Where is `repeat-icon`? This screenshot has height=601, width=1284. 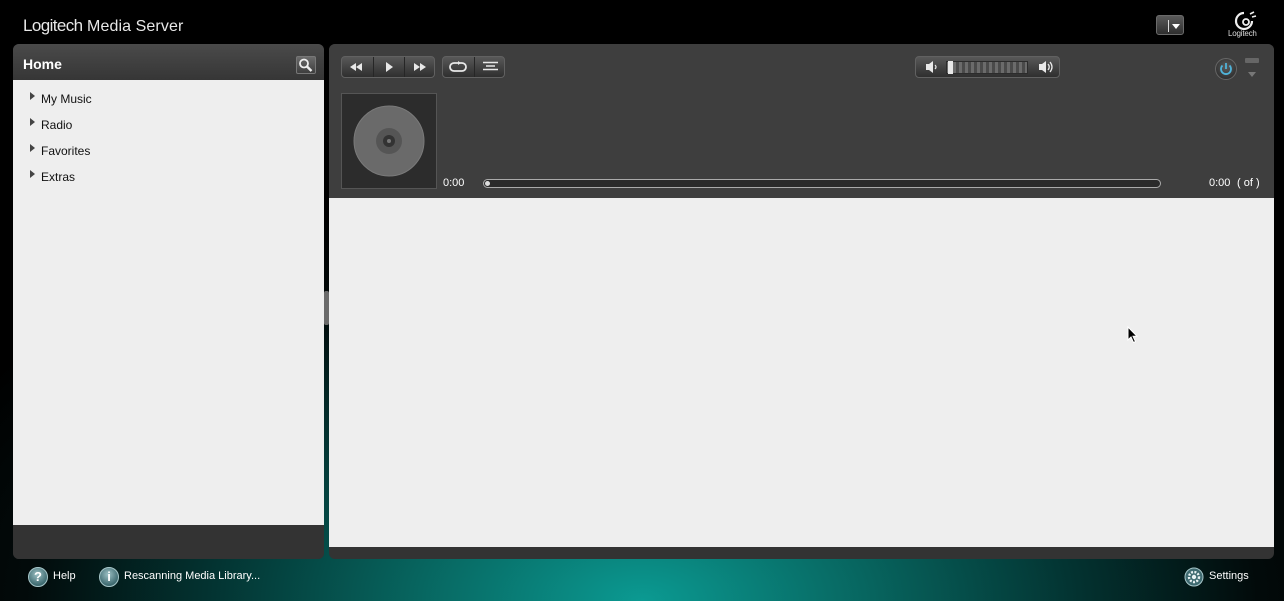
repeat-icon is located at coordinates (458, 66).